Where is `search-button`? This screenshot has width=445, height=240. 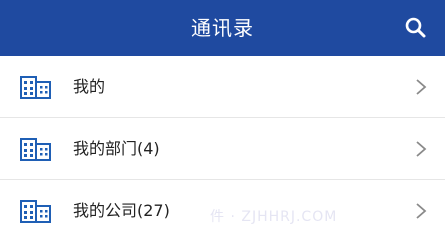 search-button is located at coordinates (416, 28).